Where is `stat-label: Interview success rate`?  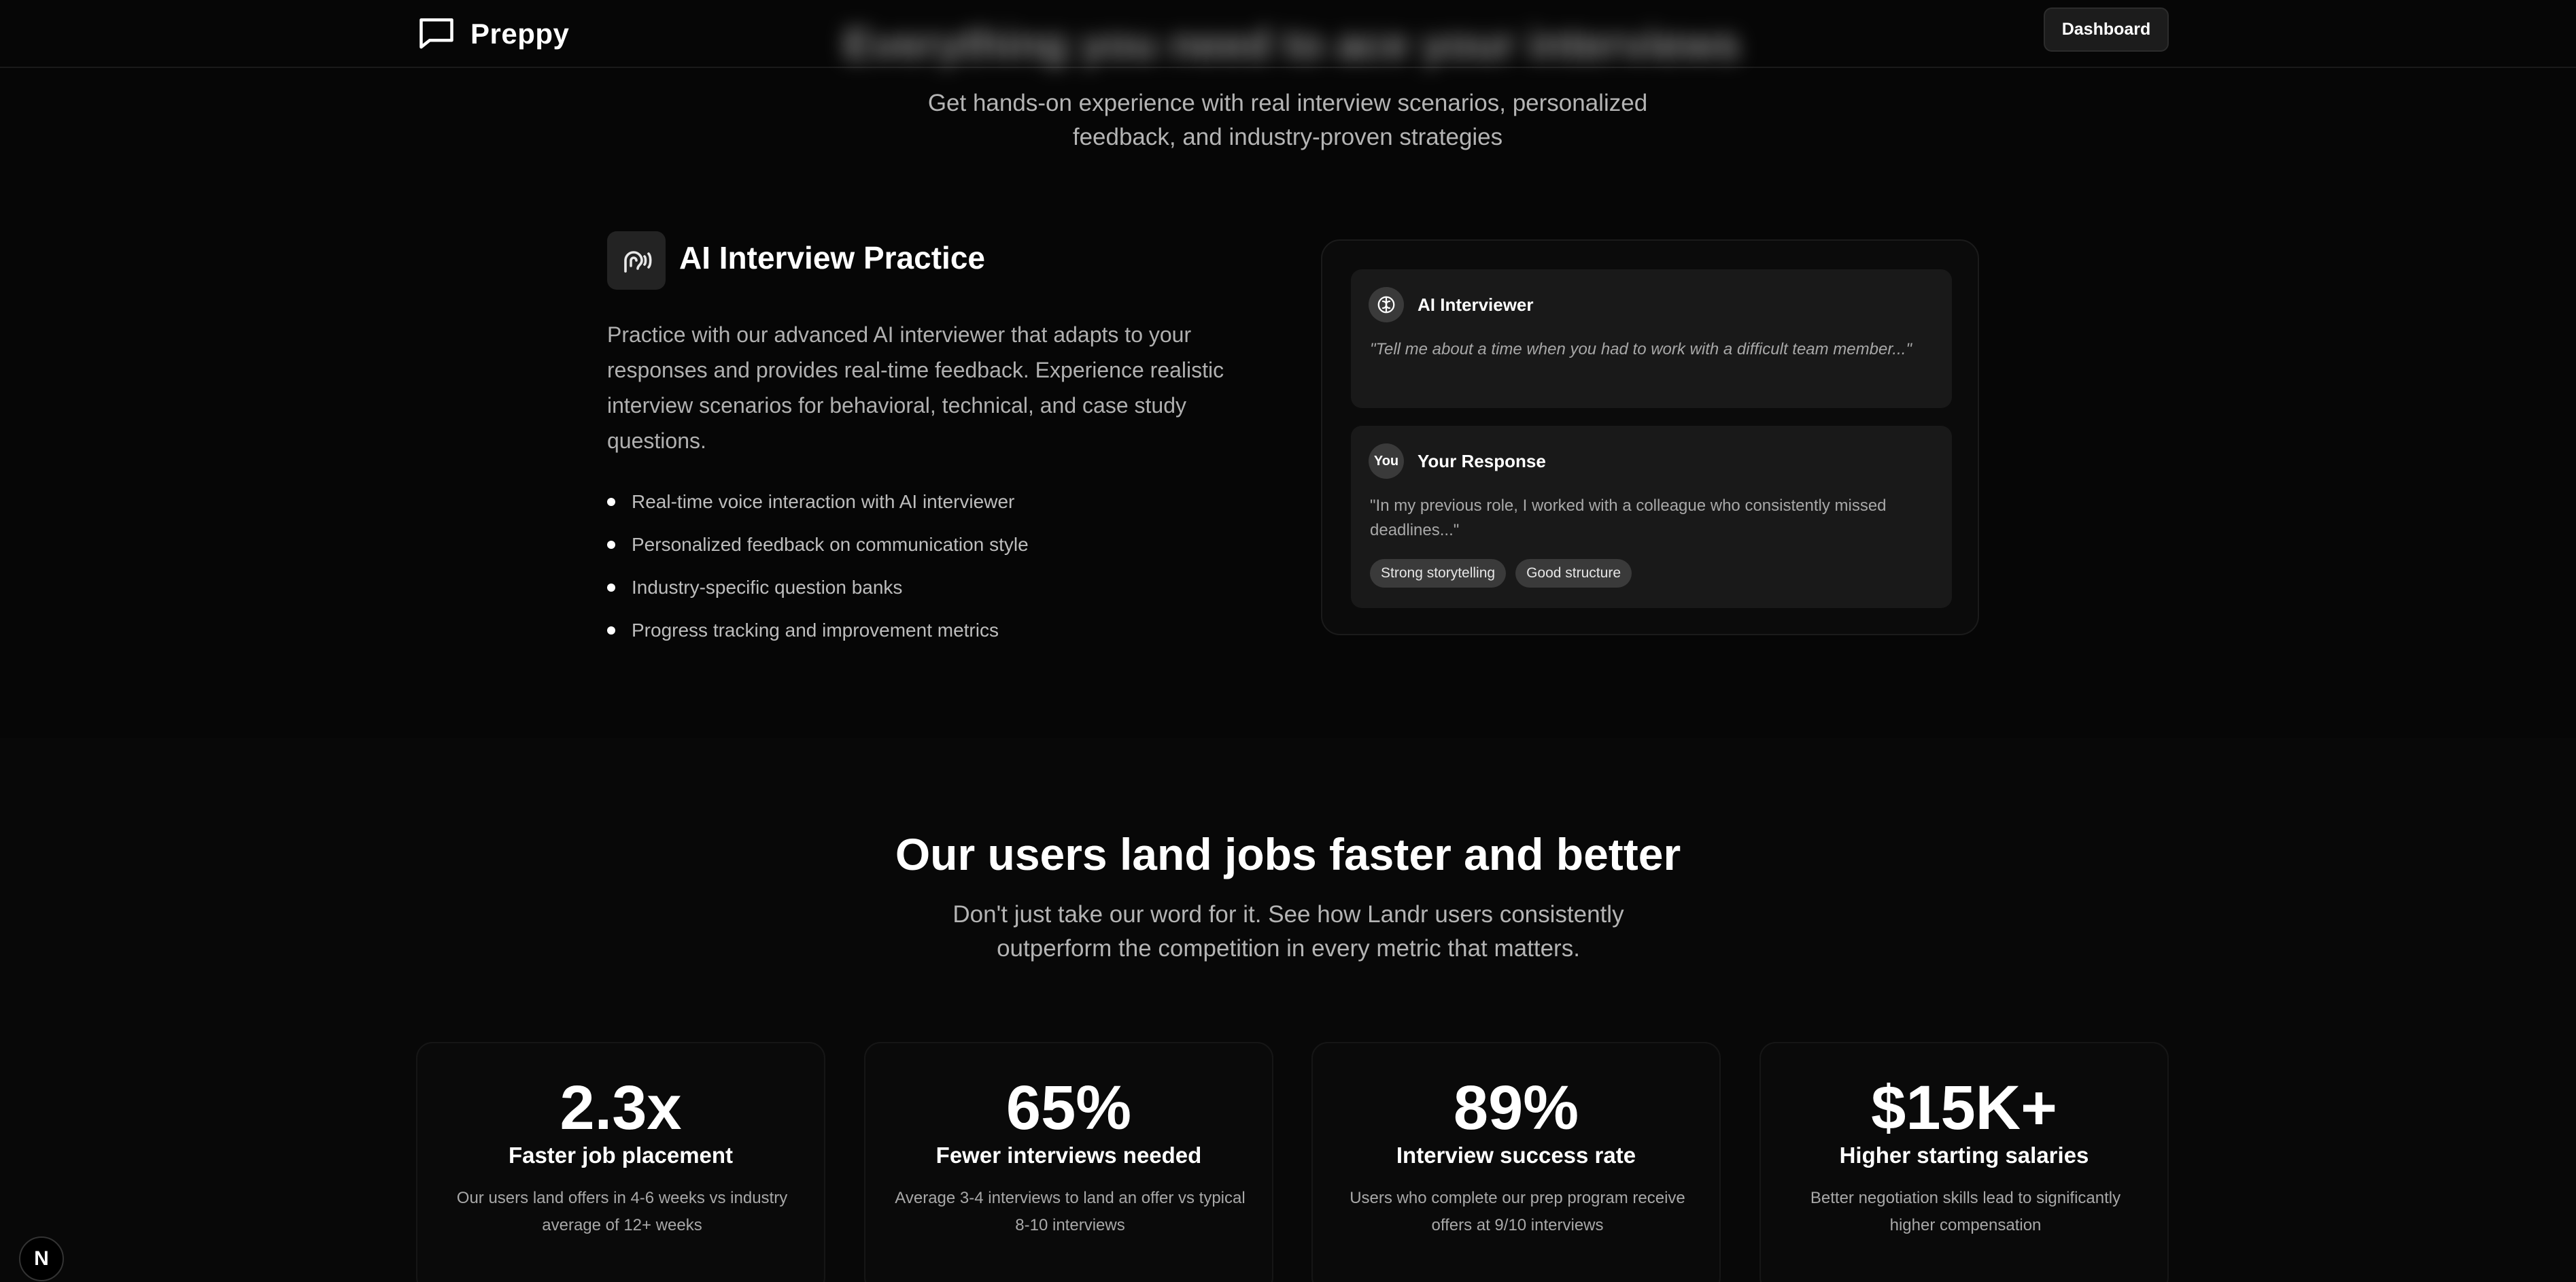 stat-label: Interview success rate is located at coordinates (1516, 1155).